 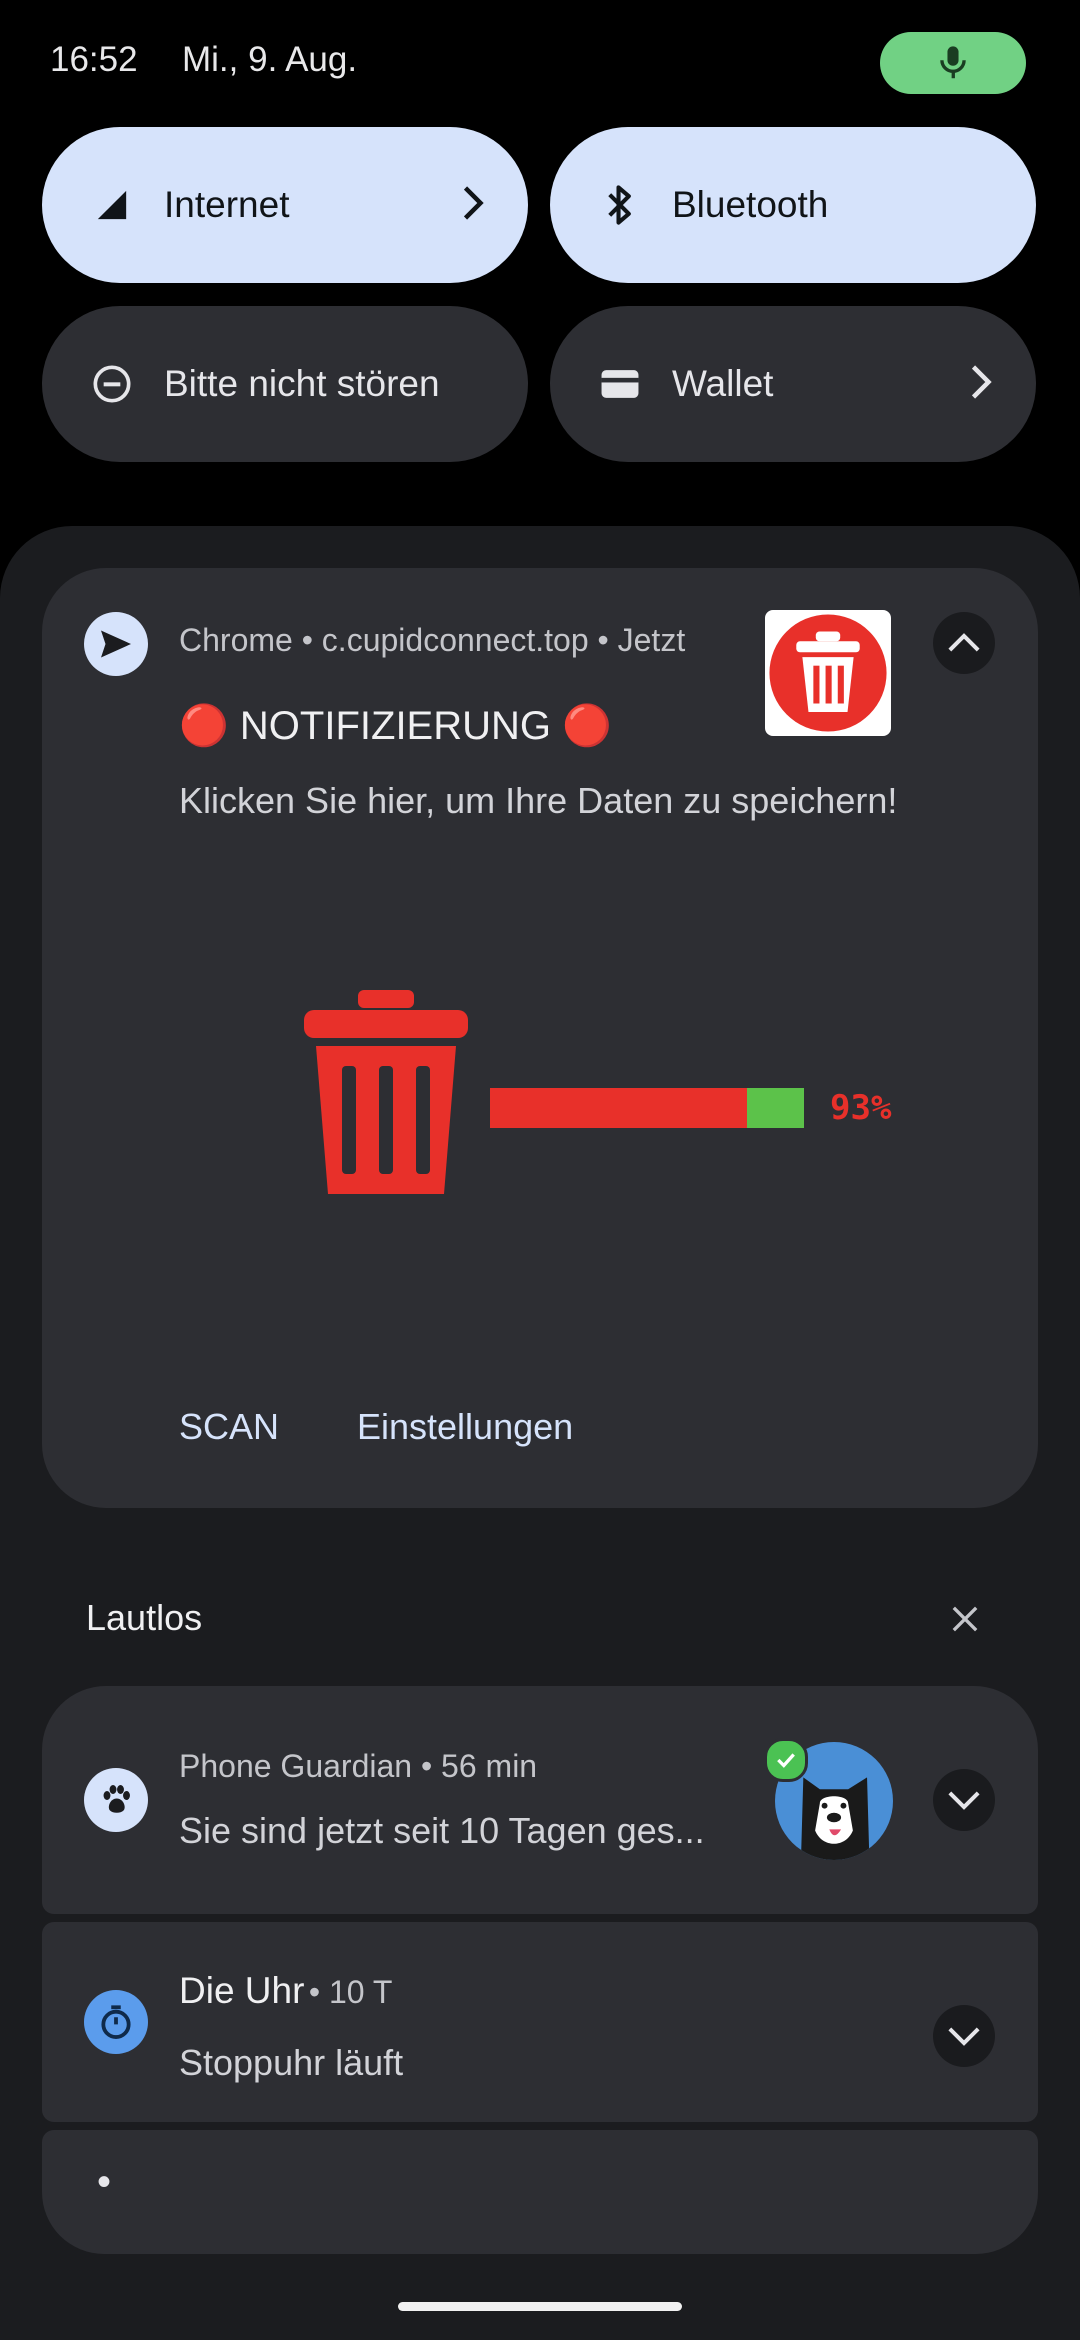 I want to click on silent-section-header: Lautlos, so click(x=144, y=1617).